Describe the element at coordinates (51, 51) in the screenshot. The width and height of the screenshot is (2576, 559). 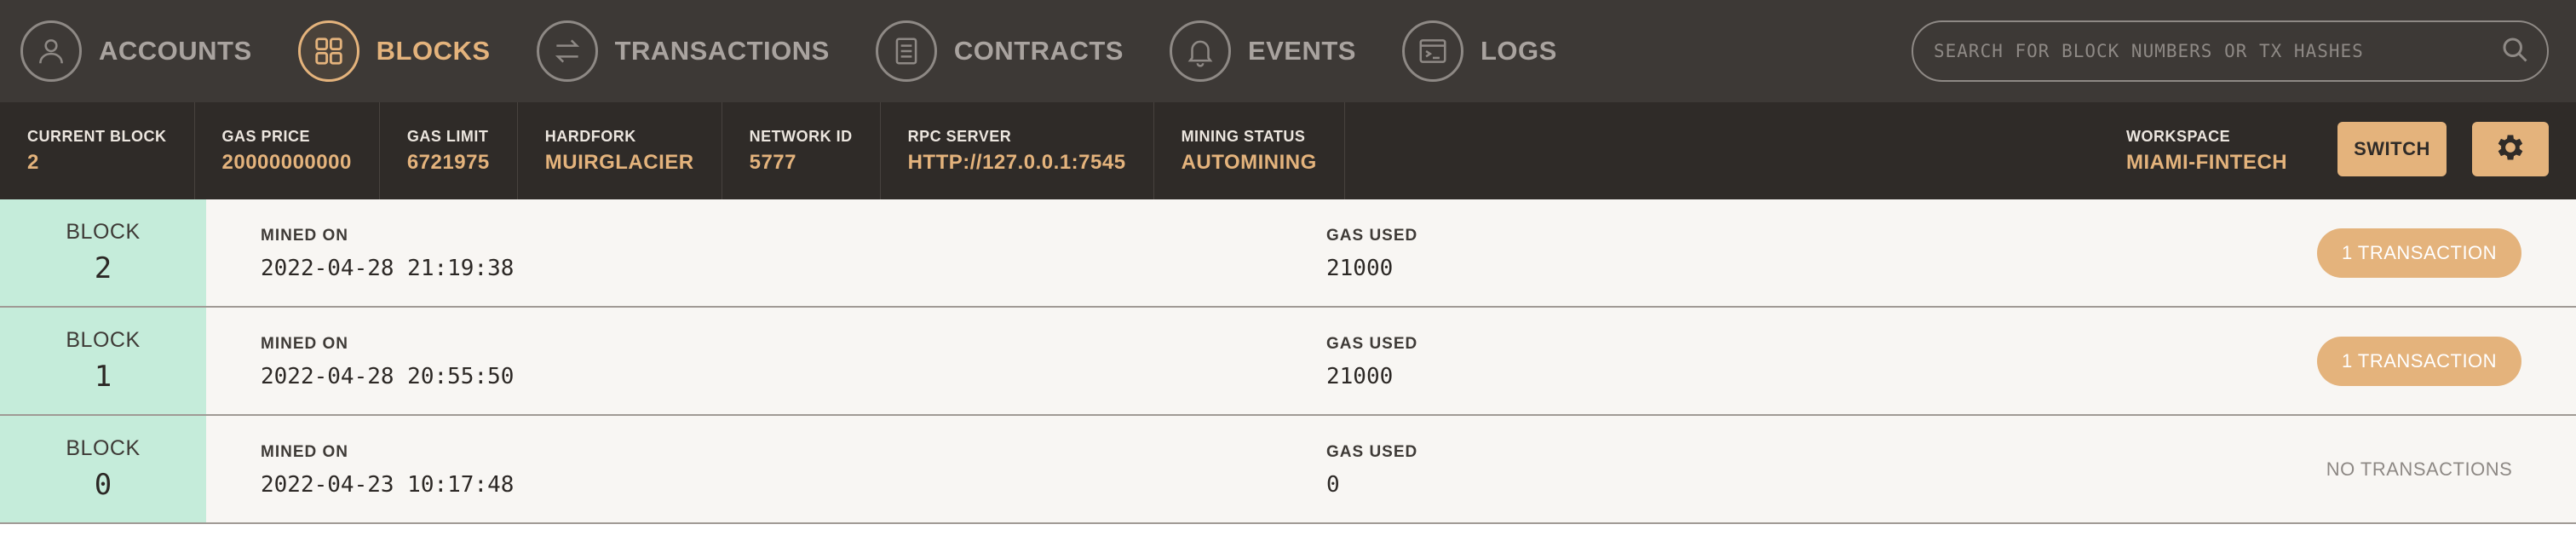
I see `user-icon` at that location.